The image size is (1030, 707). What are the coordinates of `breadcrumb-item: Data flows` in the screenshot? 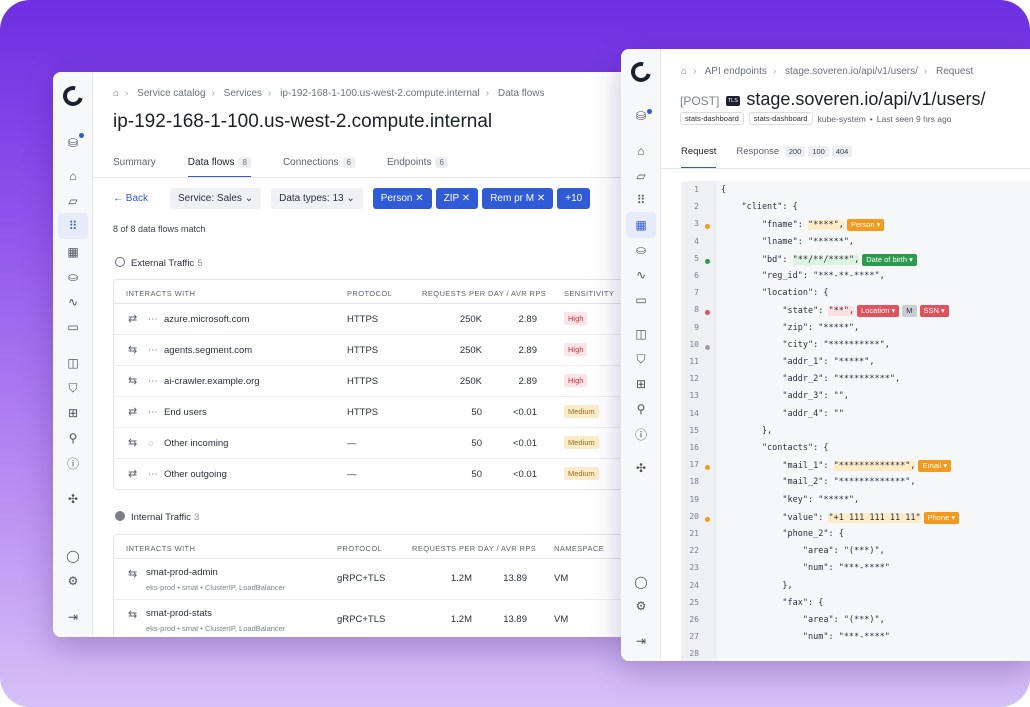 It's located at (521, 93).